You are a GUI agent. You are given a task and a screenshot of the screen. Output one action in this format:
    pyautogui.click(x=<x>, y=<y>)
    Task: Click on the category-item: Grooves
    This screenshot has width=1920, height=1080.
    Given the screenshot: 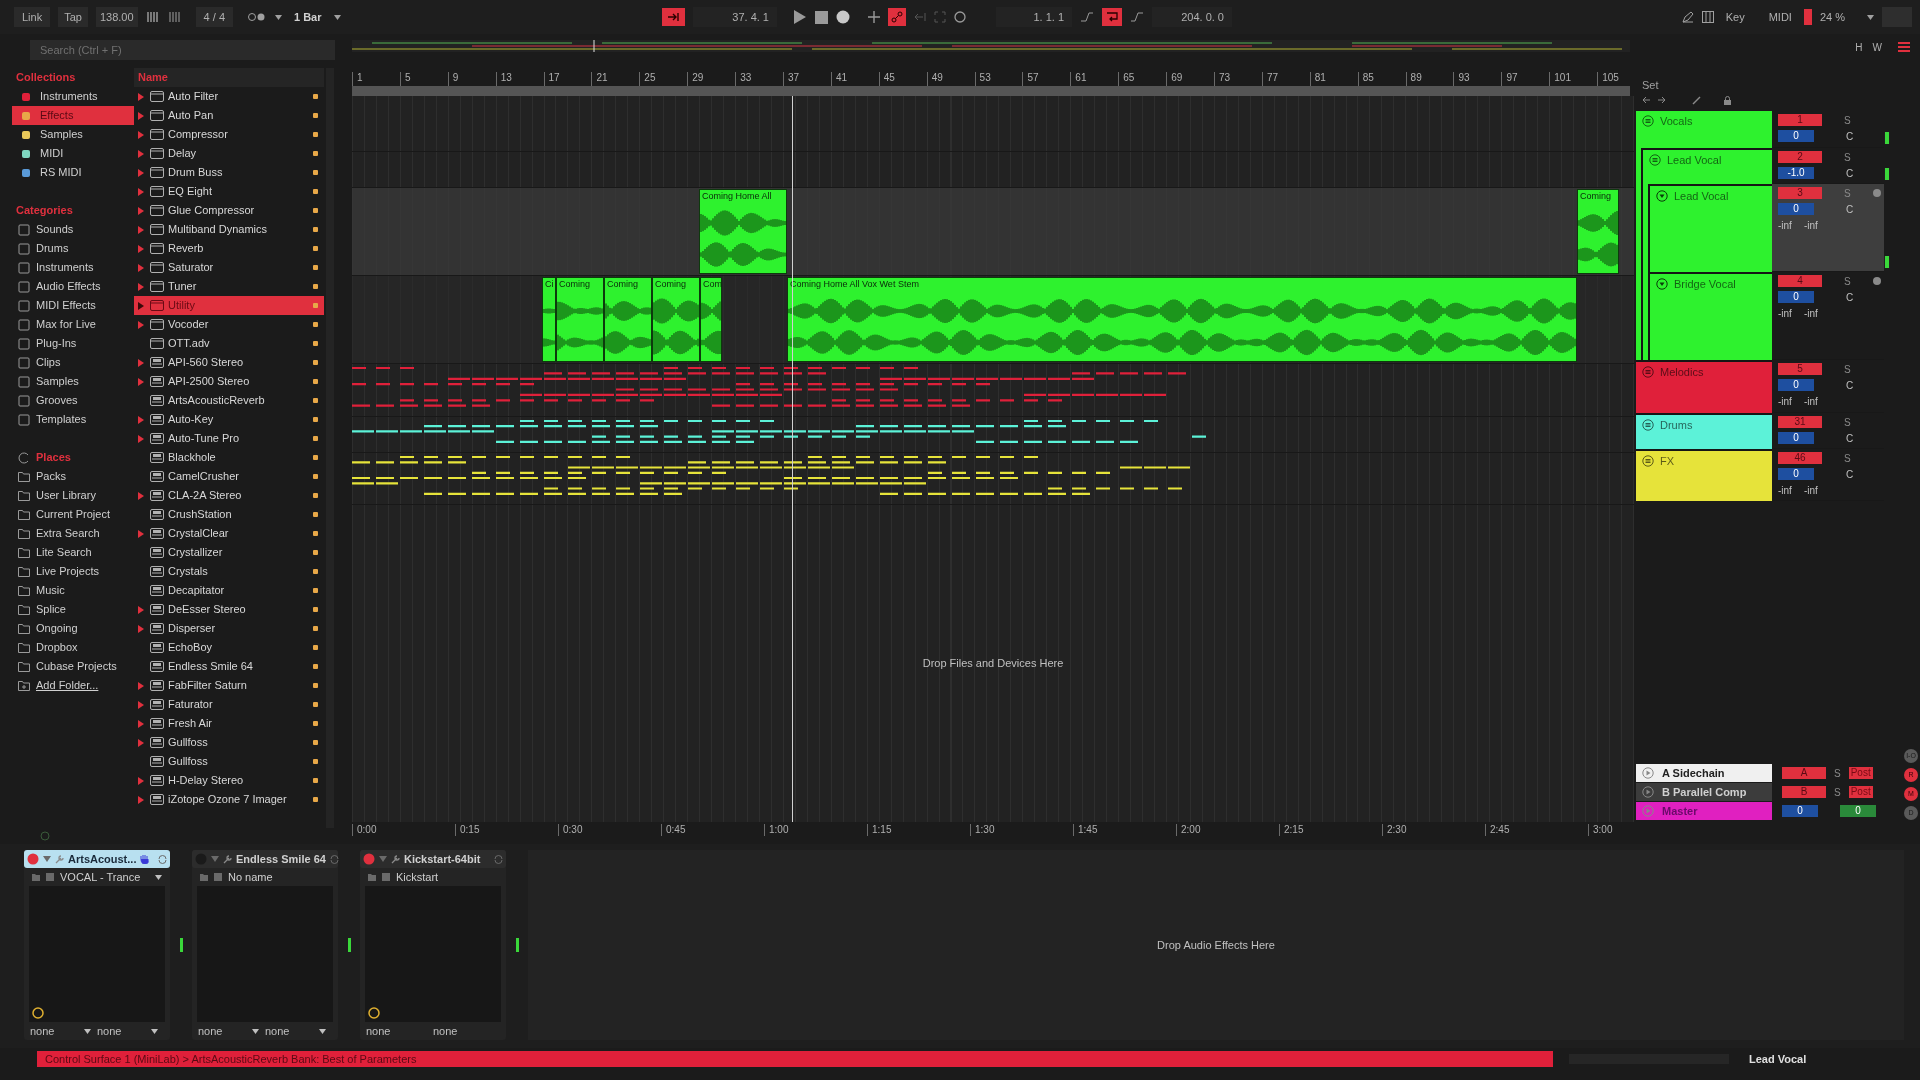 What is the action you would take?
    pyautogui.click(x=73, y=400)
    